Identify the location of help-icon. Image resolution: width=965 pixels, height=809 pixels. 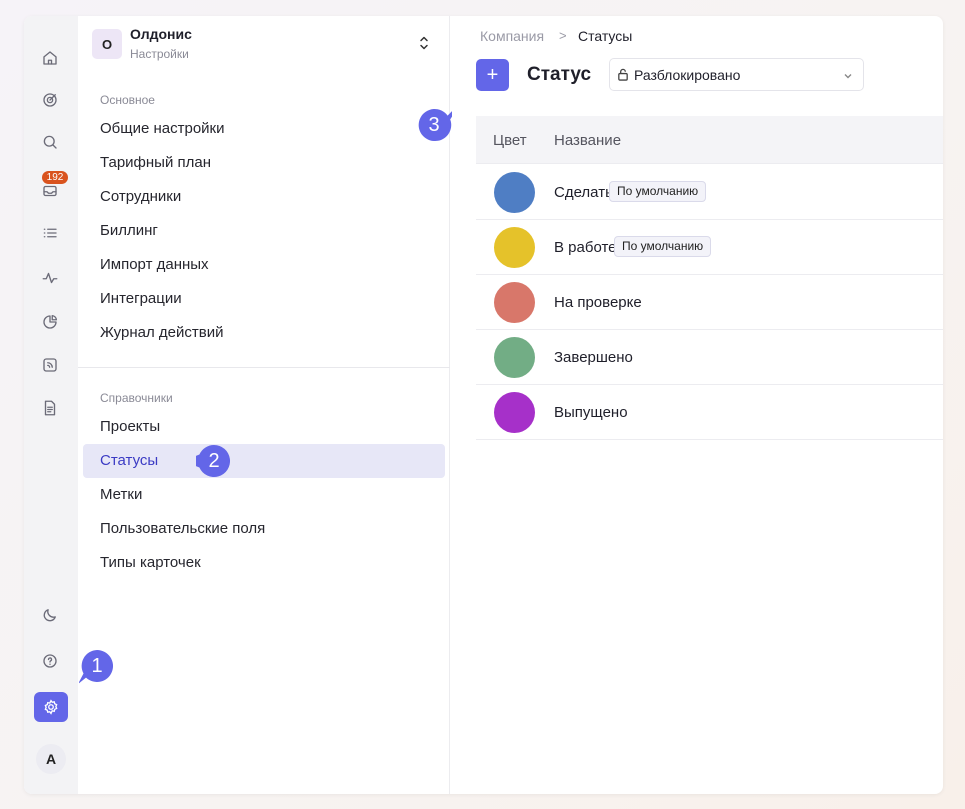
(50, 661).